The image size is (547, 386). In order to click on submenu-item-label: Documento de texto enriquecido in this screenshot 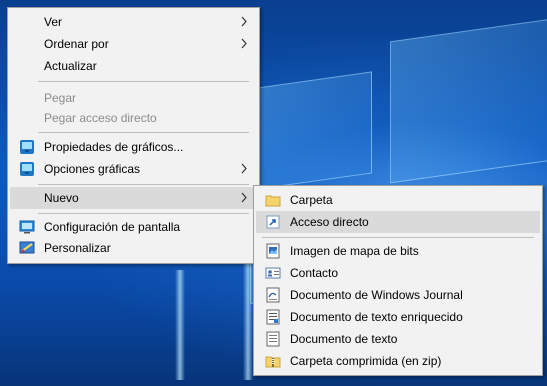, I will do `click(376, 317)`.